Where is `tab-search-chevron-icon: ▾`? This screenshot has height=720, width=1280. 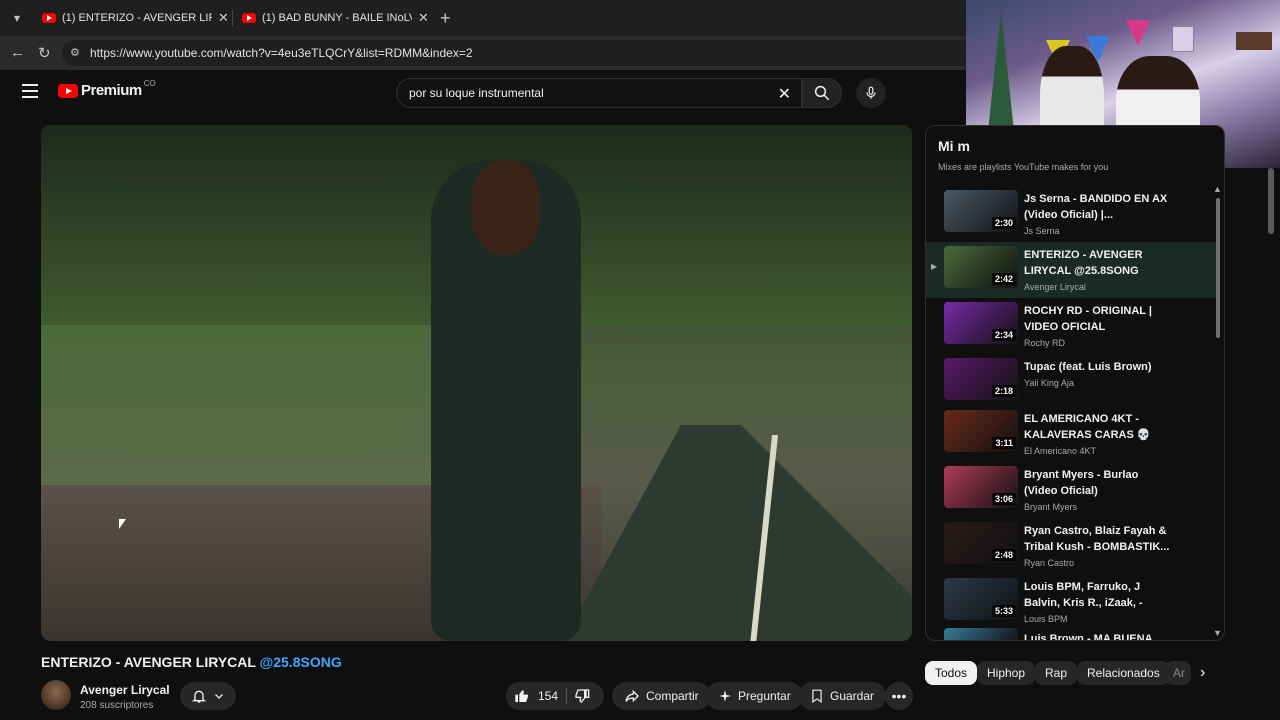
tab-search-chevron-icon: ▾ is located at coordinates (17, 18).